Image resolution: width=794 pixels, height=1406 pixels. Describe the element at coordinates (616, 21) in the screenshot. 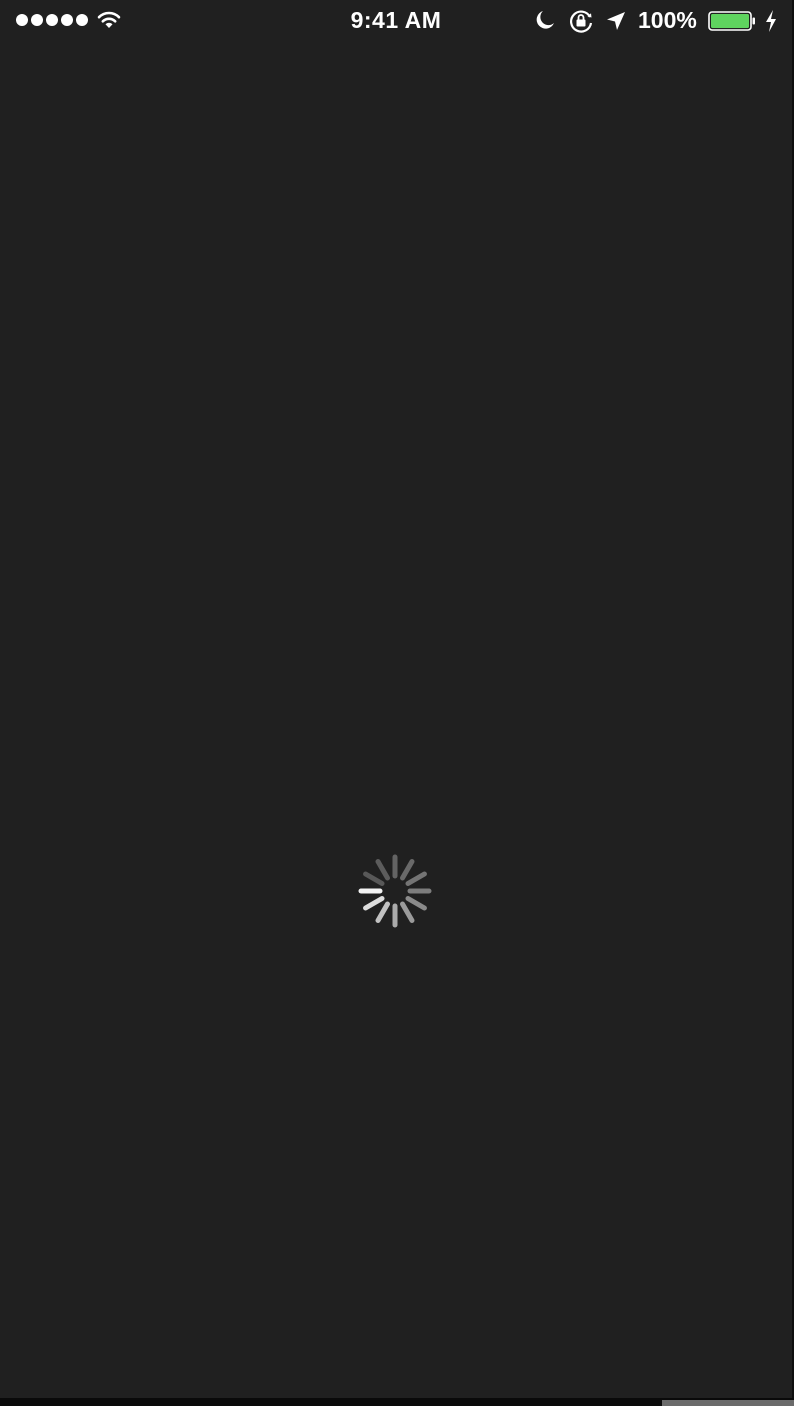

I see `location-arrow-icon` at that location.